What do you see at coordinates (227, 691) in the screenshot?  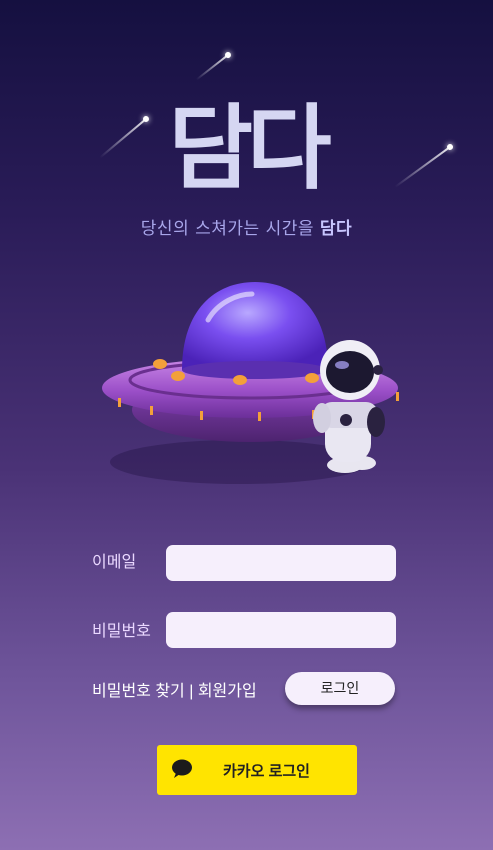 I see `signup-link: 회원가입` at bounding box center [227, 691].